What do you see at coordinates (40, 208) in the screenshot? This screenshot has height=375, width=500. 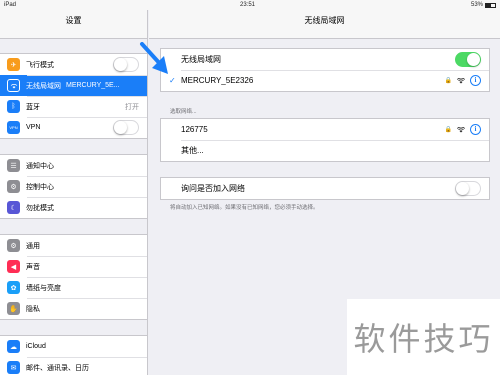 I see `sidebar-item-label: 勿扰模式` at bounding box center [40, 208].